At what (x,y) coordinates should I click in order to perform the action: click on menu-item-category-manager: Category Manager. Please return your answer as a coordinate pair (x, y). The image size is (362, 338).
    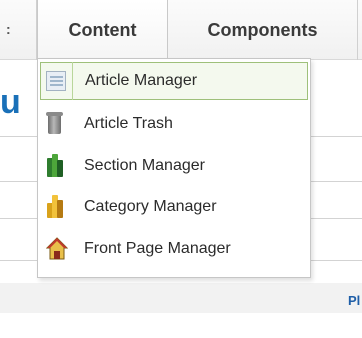
    Looking at the image, I should click on (174, 207).